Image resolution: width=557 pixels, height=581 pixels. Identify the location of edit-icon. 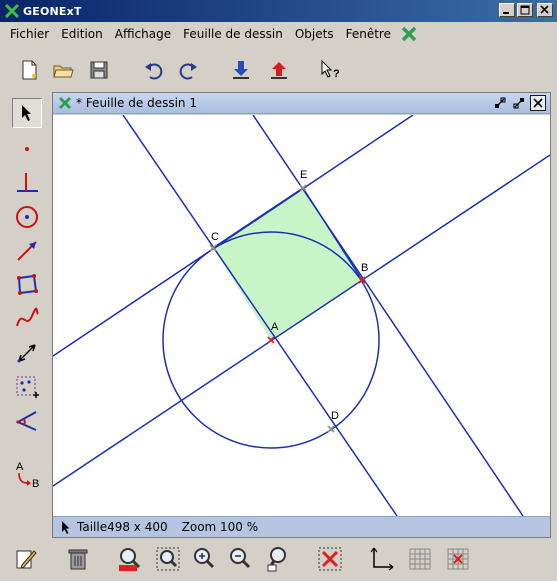
(26, 559).